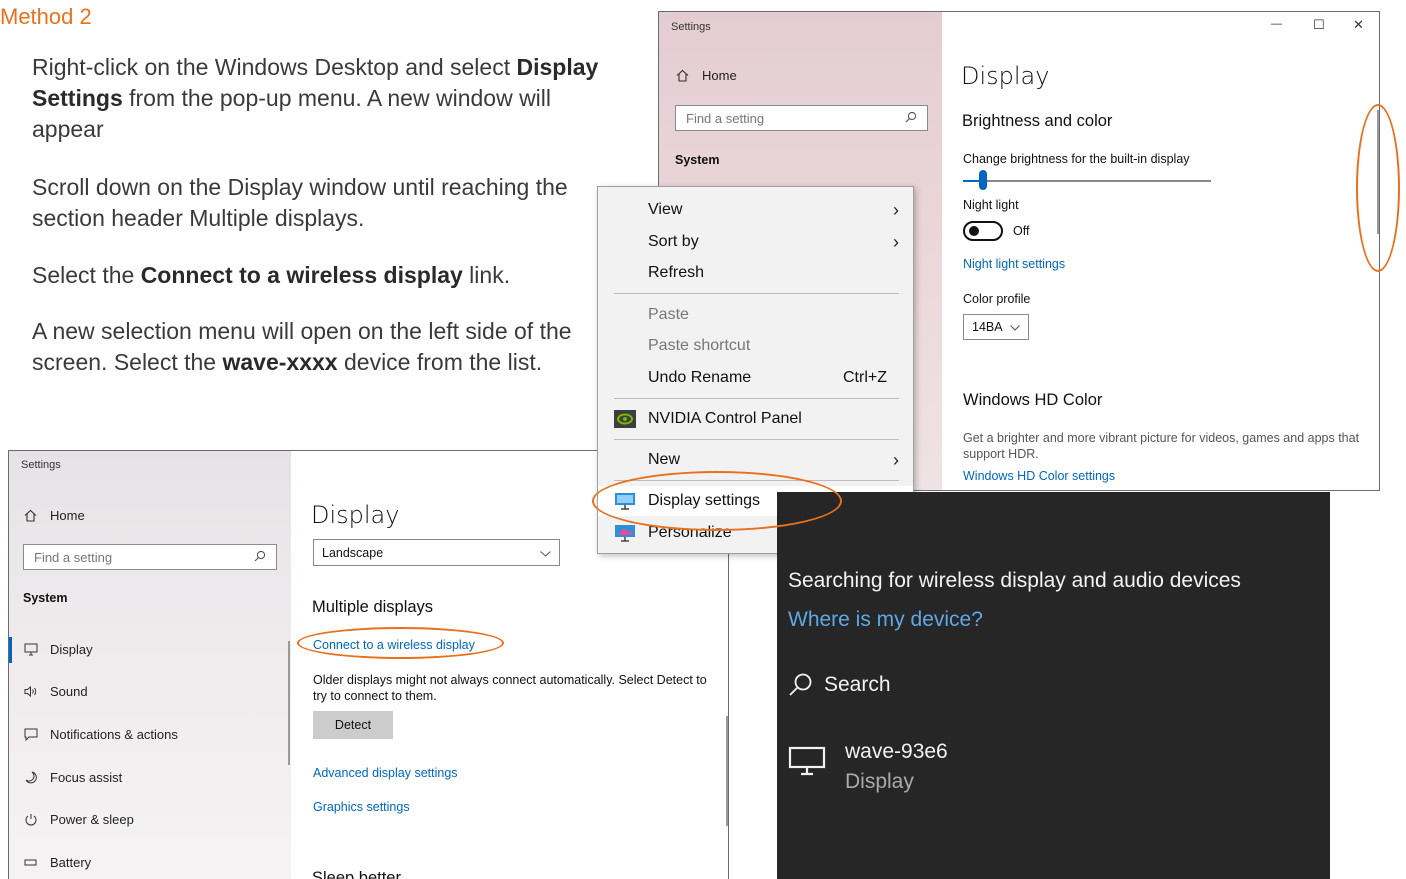 Image resolution: width=1406 pixels, height=879 pixels. What do you see at coordinates (37, 734) in the screenshot?
I see `notification-icon` at bounding box center [37, 734].